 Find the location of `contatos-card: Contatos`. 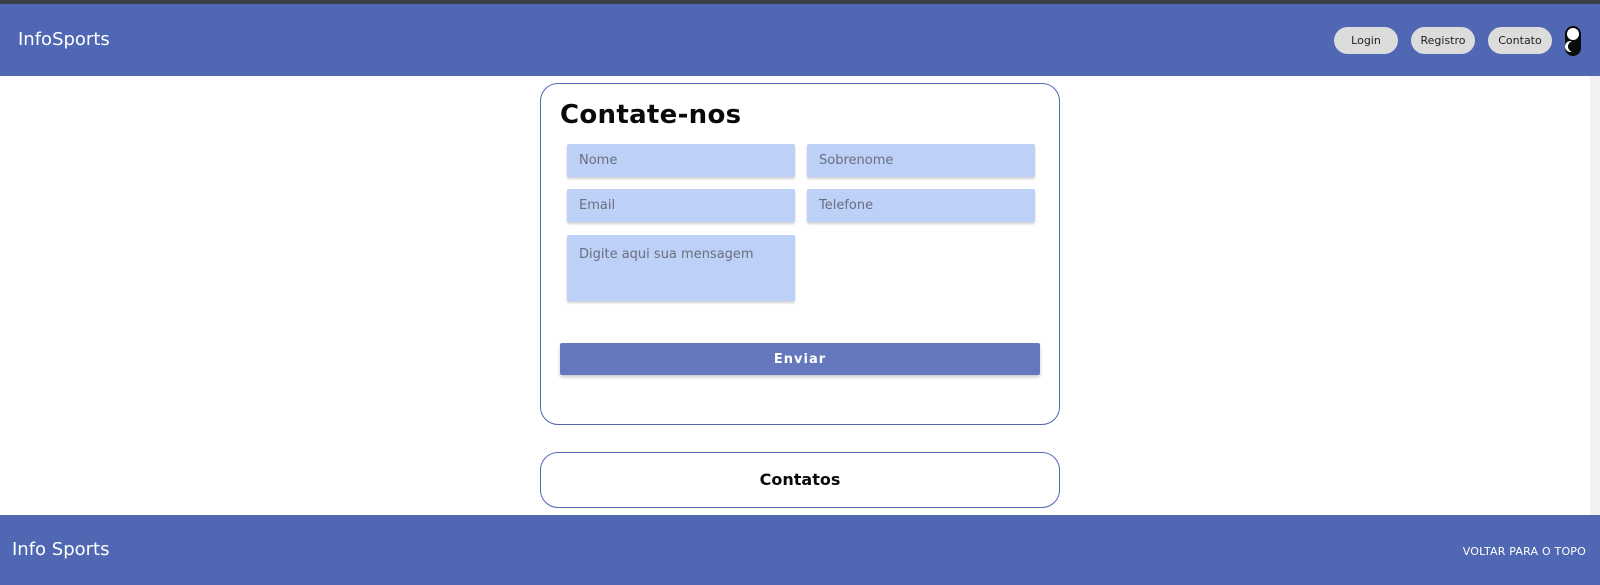

contatos-card: Contatos is located at coordinates (800, 480).